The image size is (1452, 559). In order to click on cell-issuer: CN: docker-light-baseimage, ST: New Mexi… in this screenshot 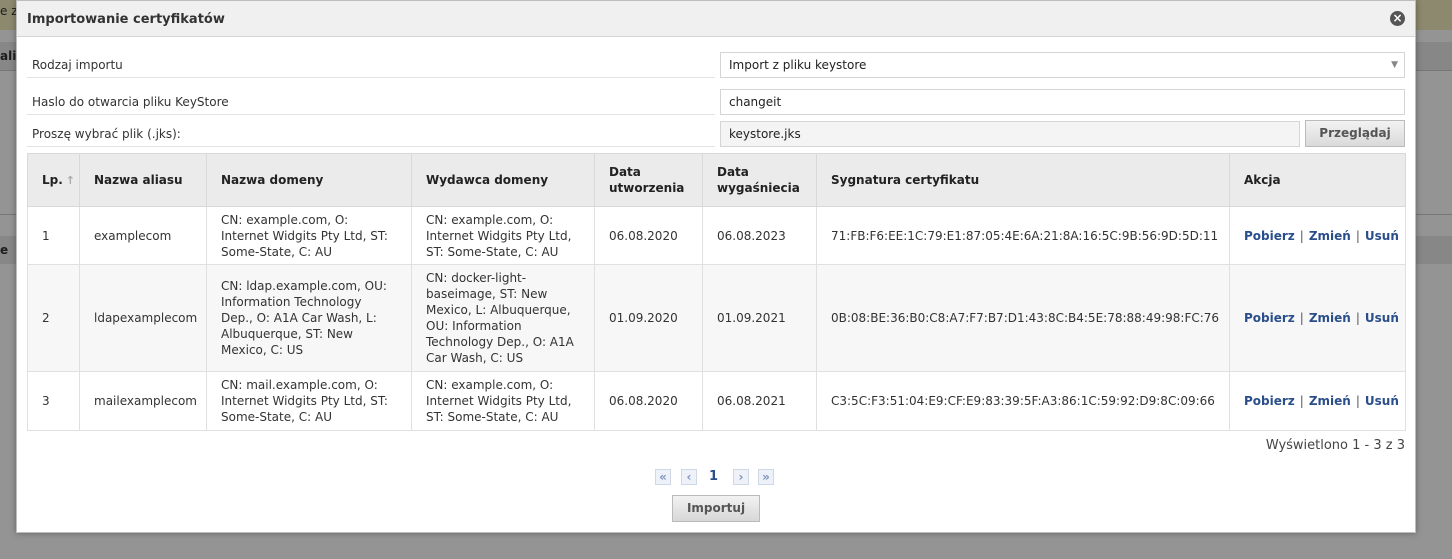, I will do `click(503, 318)`.